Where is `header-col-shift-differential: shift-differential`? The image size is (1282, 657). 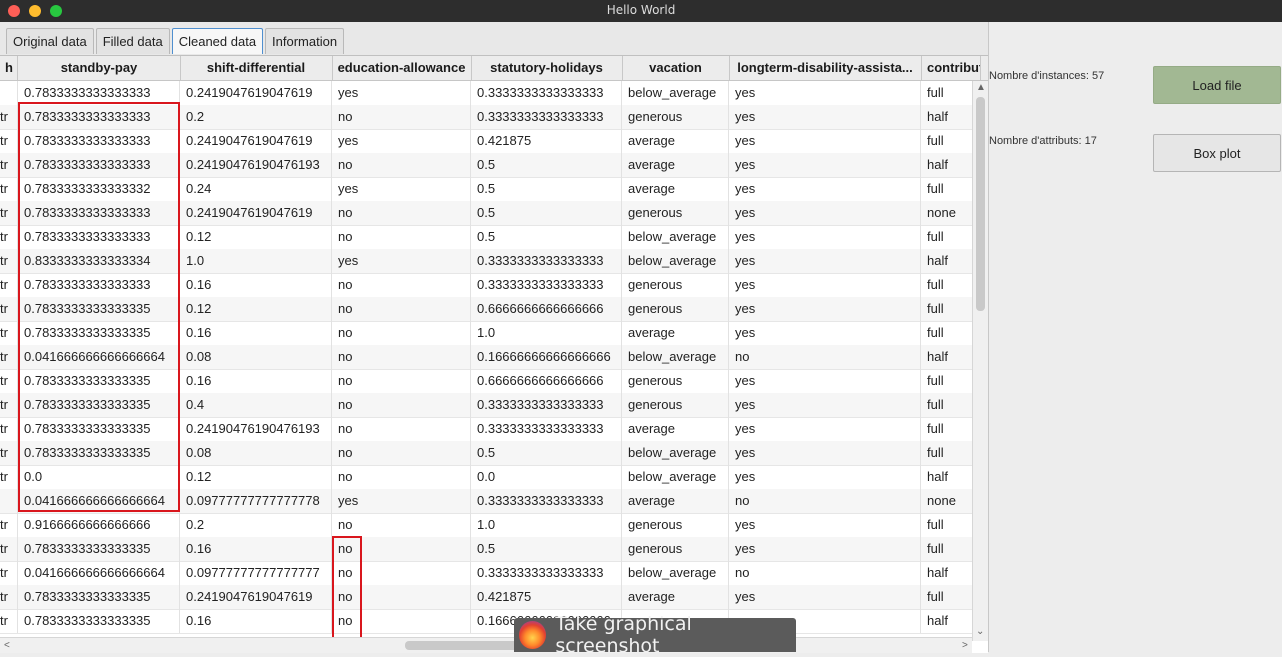
header-col-shift-differential: shift-differential is located at coordinates (256, 68).